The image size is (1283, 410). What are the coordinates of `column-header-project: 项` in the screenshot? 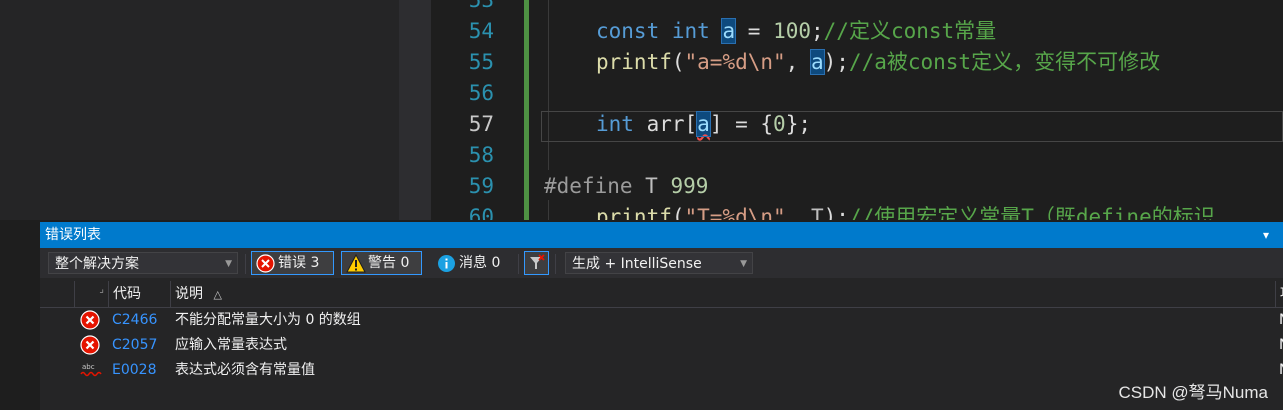 It's located at (1279, 294).